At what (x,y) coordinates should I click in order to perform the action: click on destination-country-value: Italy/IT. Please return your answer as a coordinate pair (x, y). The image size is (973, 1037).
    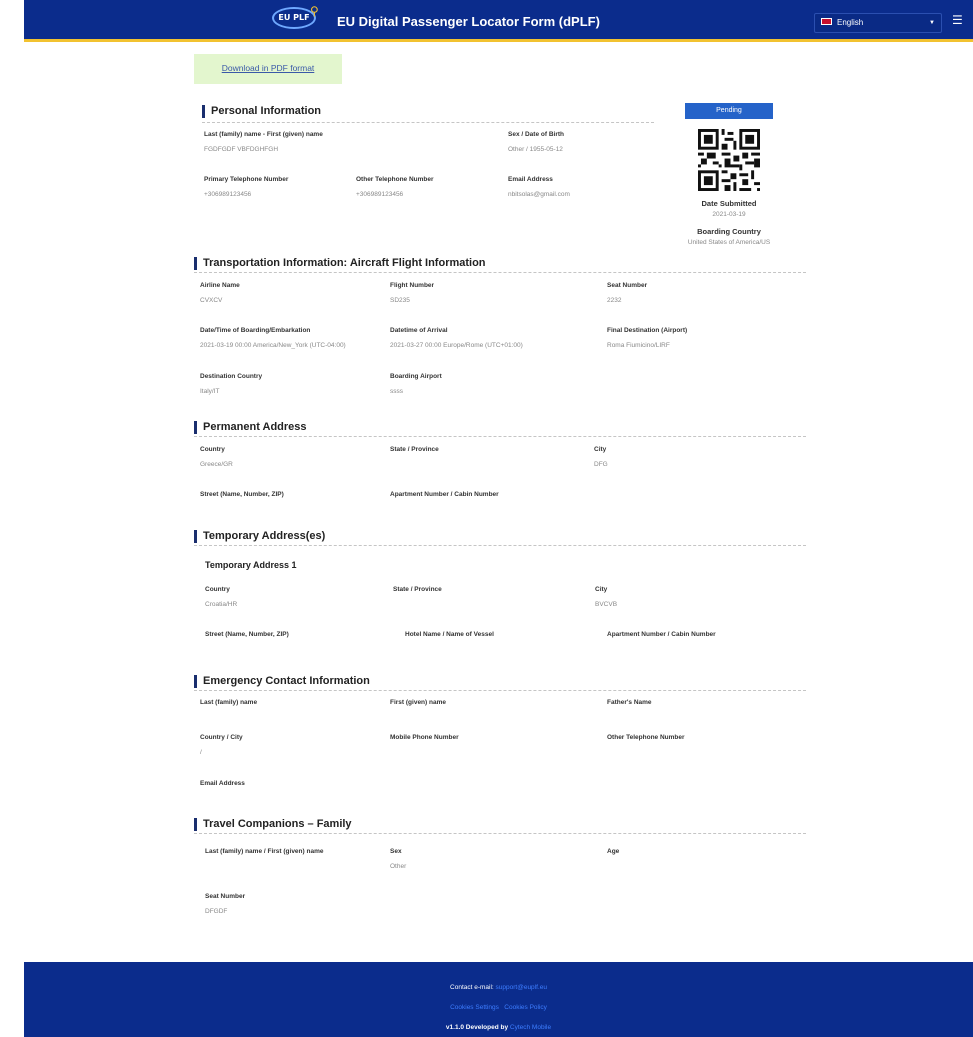
    Looking at the image, I should click on (210, 391).